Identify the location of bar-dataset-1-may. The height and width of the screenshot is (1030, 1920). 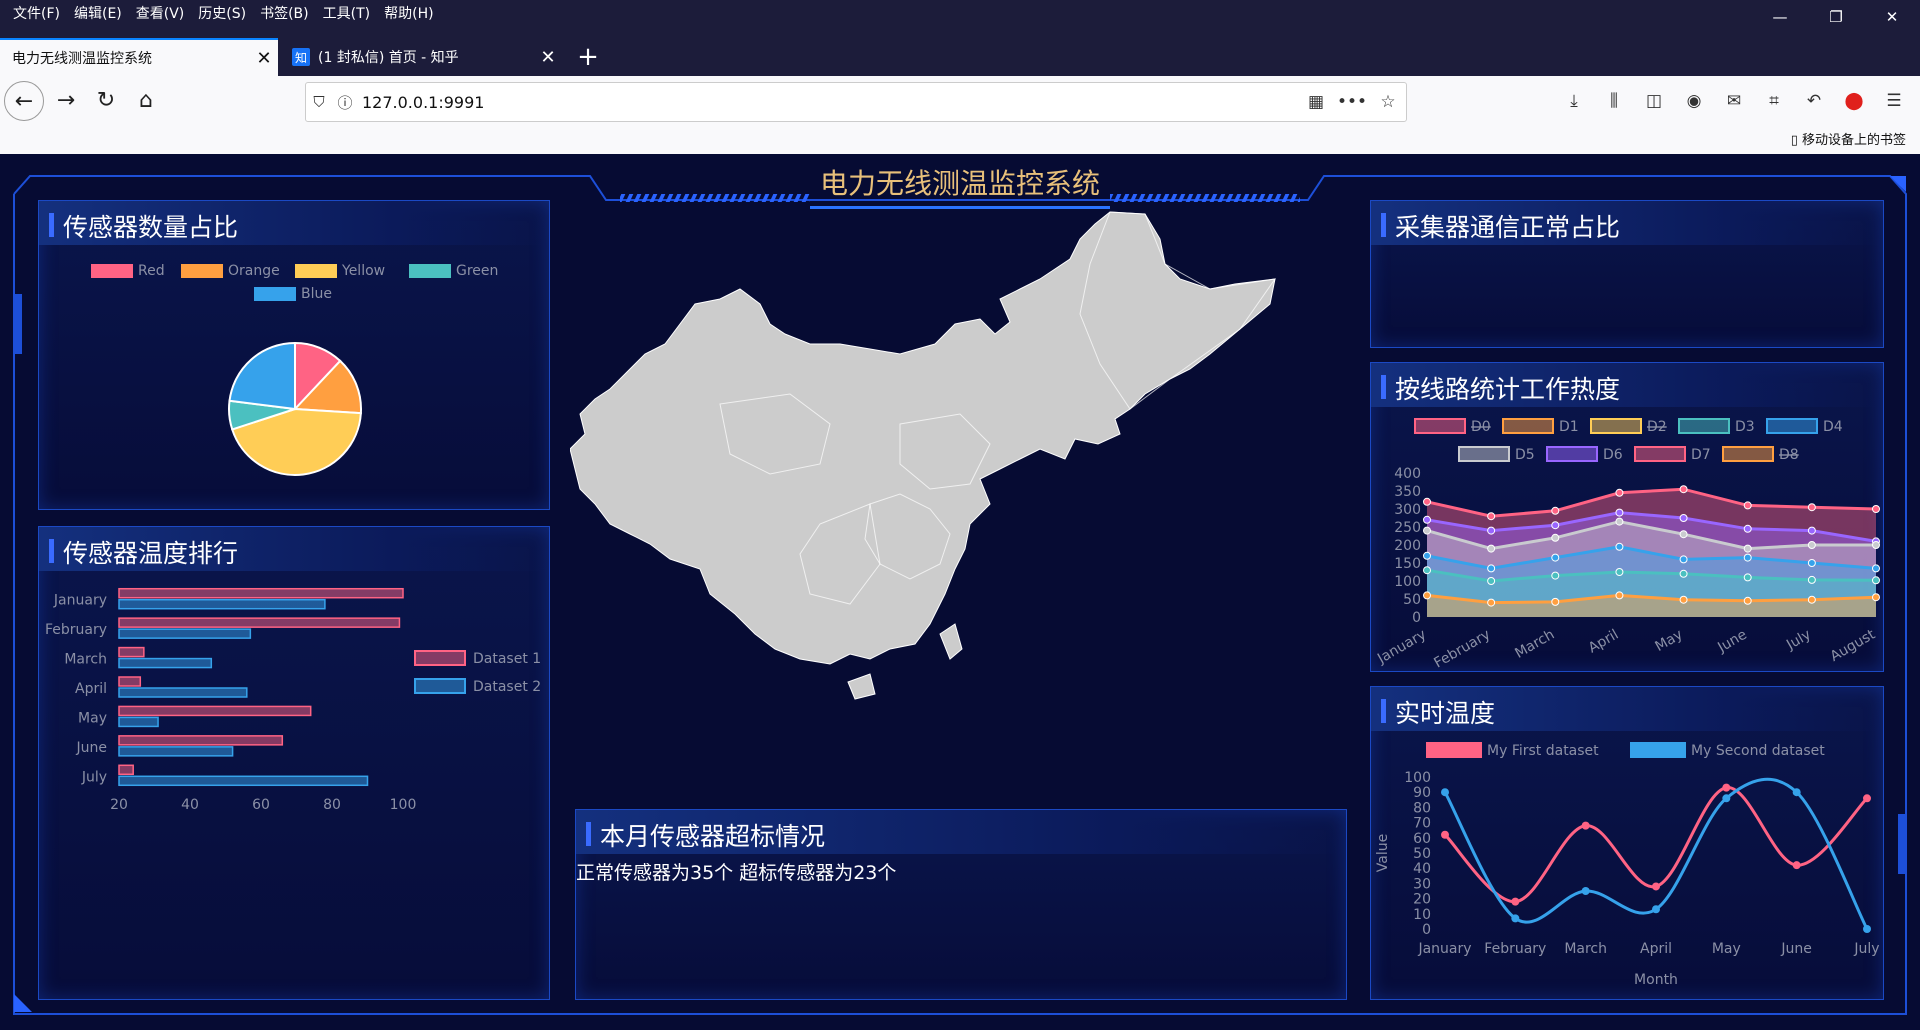
(215, 711).